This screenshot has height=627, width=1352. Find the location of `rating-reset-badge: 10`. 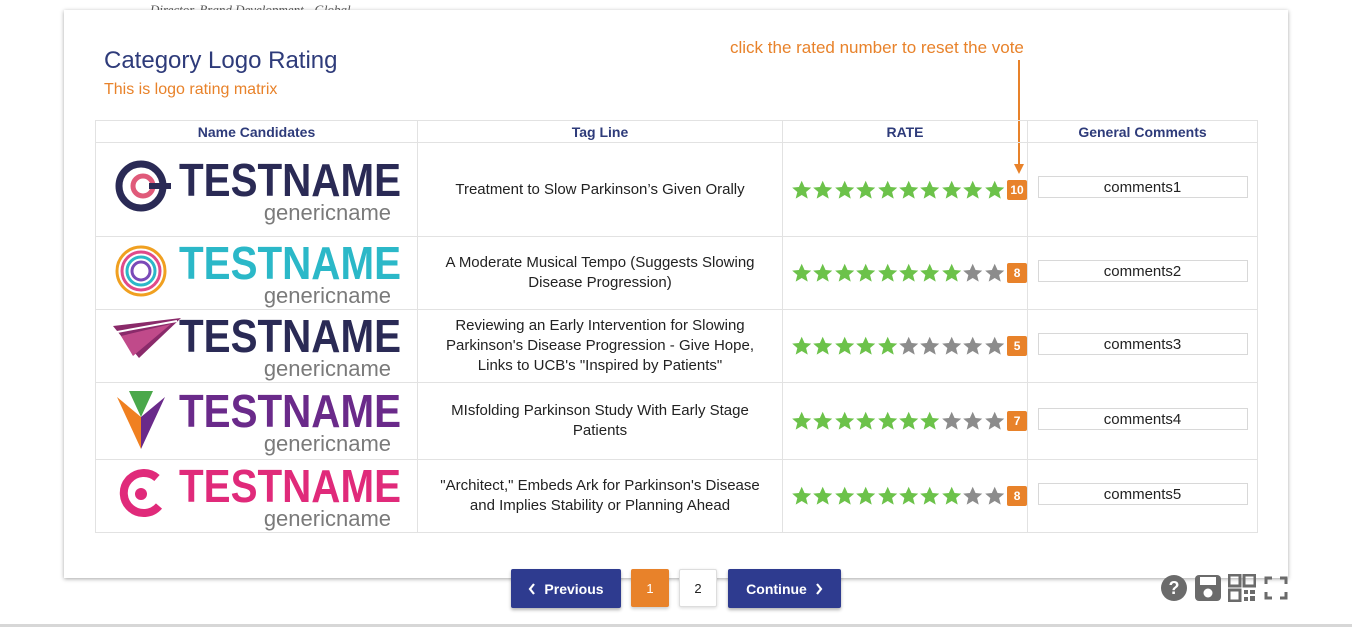

rating-reset-badge: 10 is located at coordinates (1017, 189).